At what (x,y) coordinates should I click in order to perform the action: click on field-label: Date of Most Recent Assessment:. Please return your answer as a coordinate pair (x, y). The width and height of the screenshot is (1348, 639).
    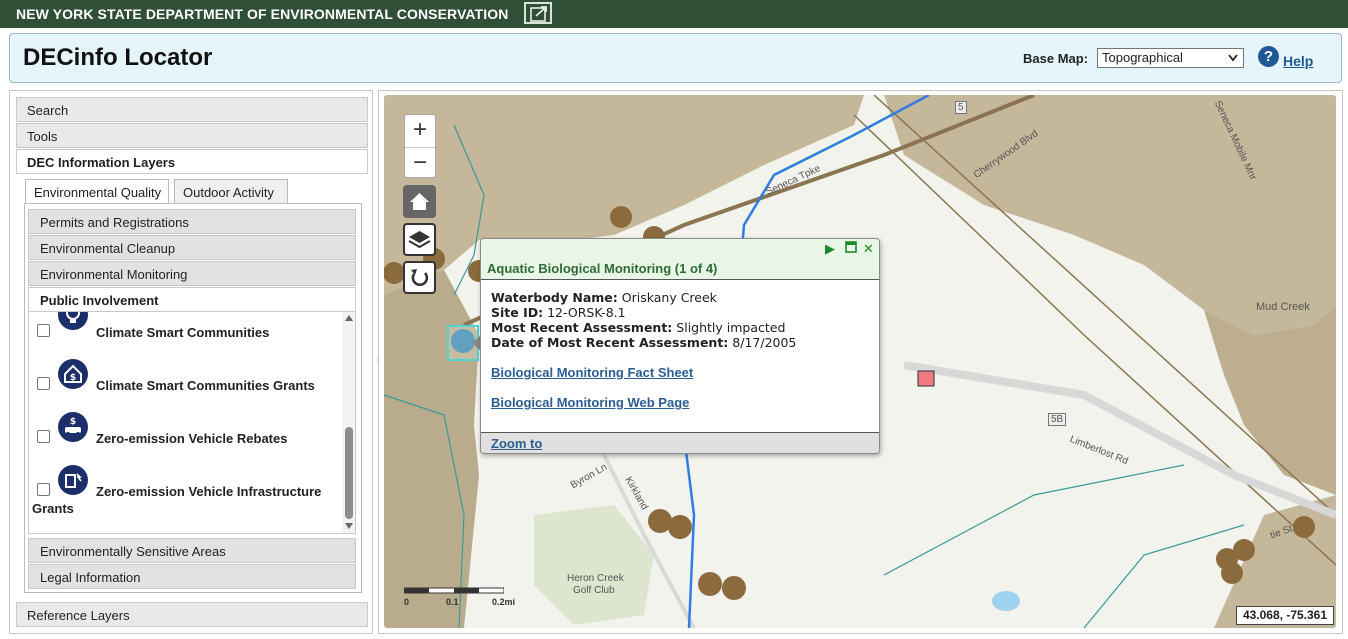
    Looking at the image, I should click on (610, 342).